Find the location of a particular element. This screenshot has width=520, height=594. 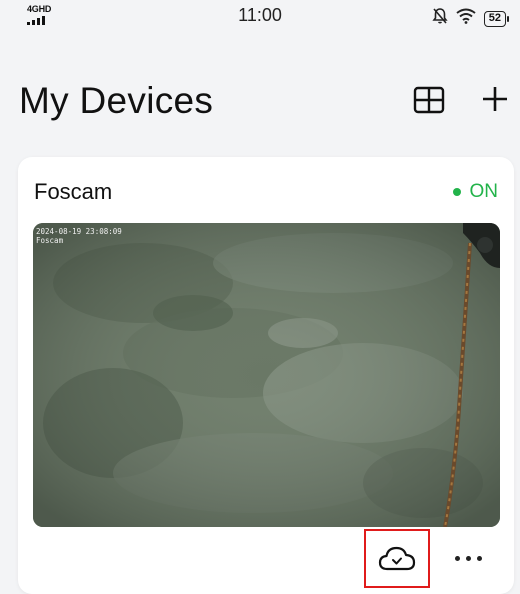

cloud-storage-button is located at coordinates (397, 558).